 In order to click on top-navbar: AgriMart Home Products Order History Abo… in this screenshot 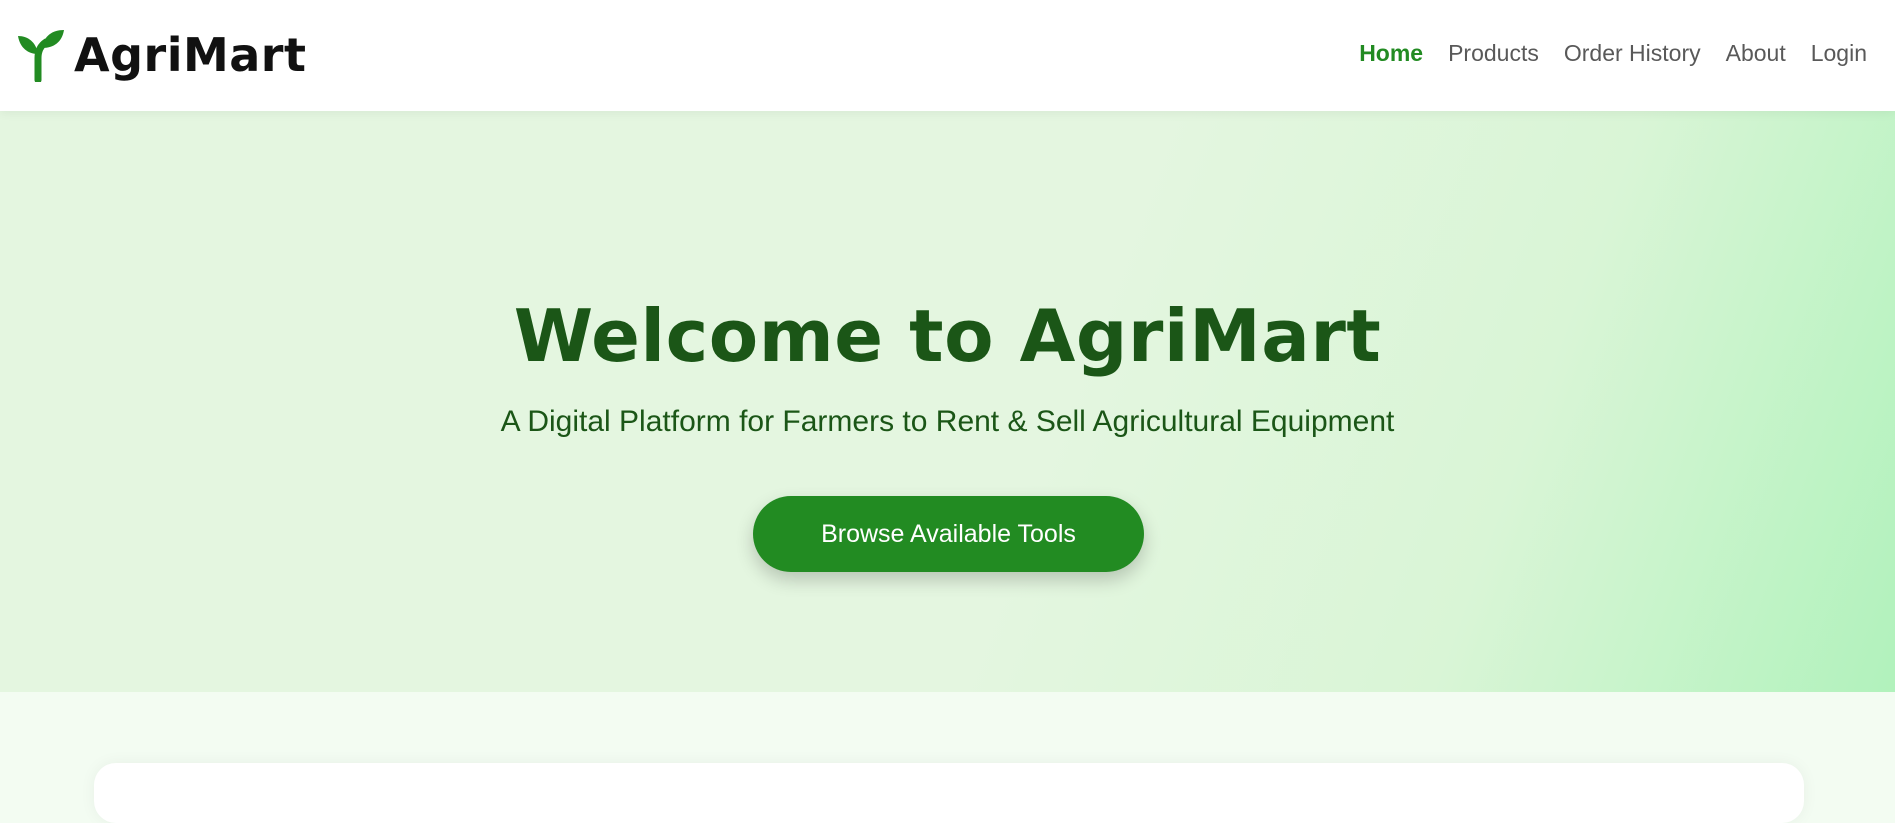, I will do `click(947, 55)`.